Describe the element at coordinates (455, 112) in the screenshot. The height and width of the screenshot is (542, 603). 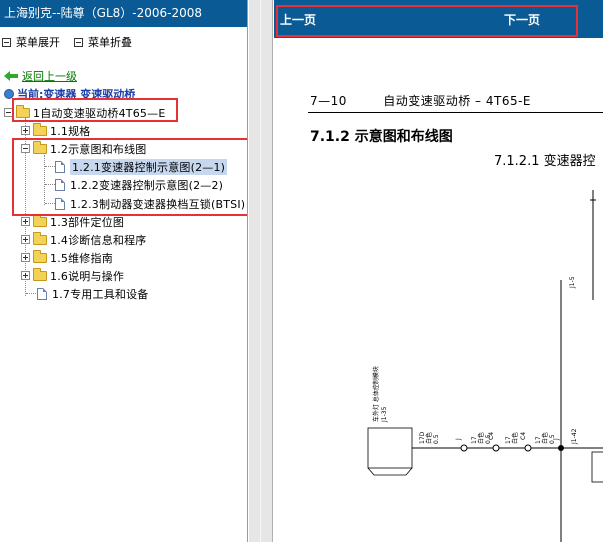
I see `header-rule` at that location.